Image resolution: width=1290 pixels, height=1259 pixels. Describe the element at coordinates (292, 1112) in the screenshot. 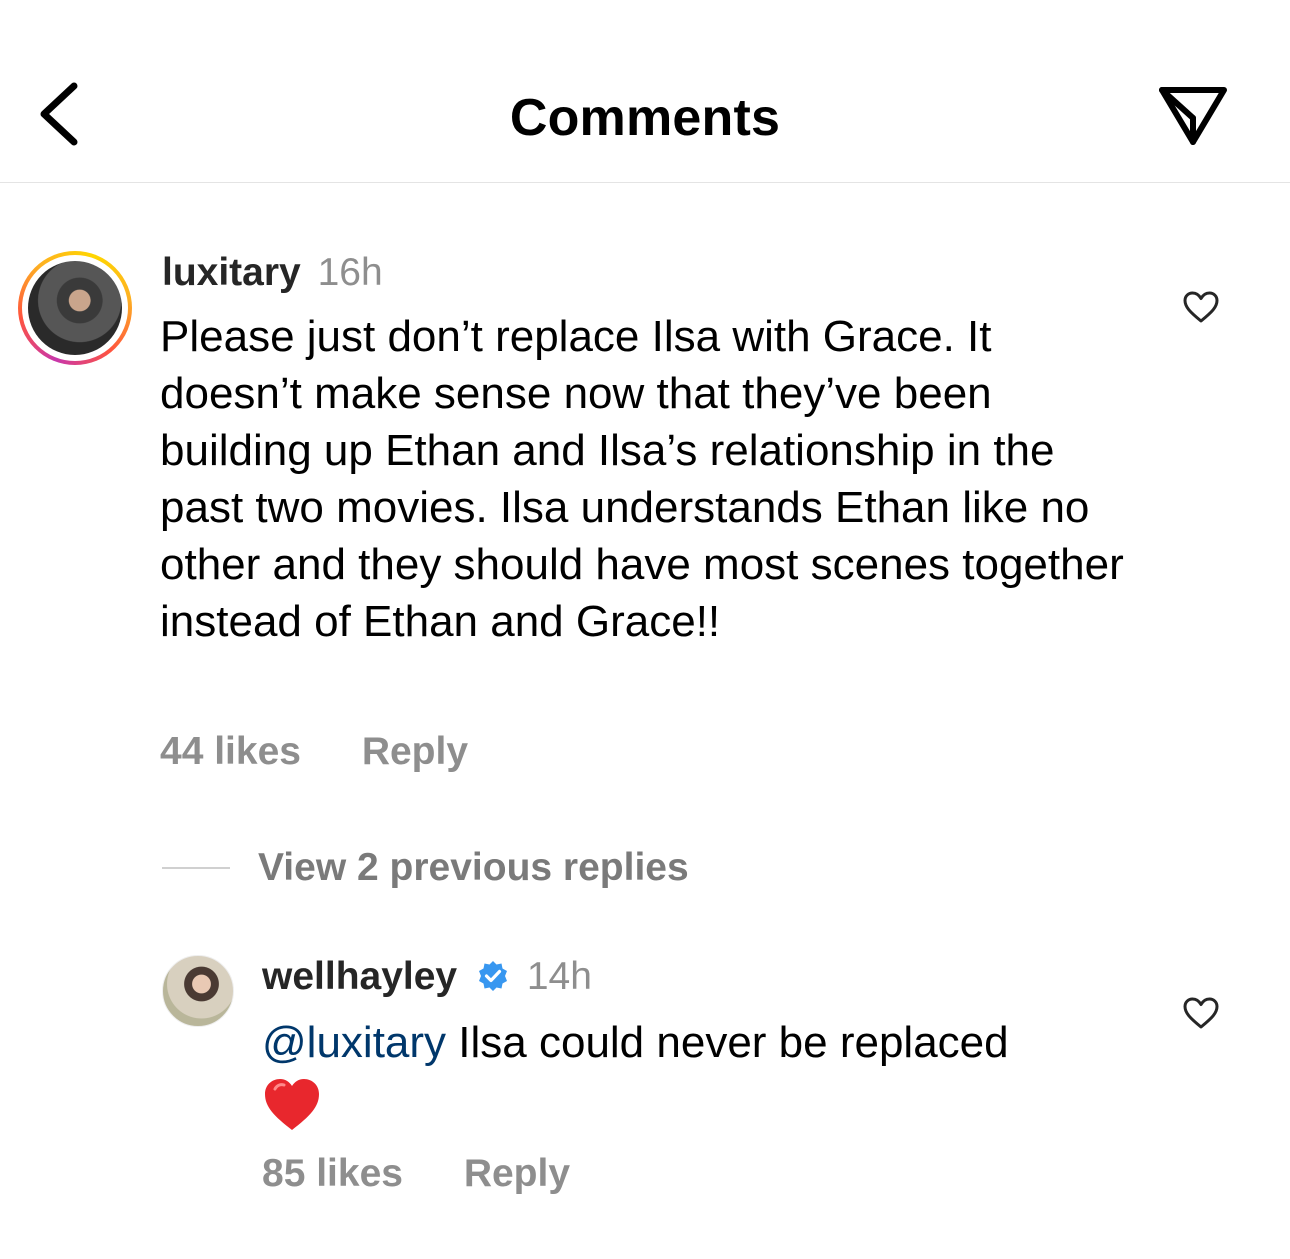

I see `red-heart-emoji-icon` at that location.